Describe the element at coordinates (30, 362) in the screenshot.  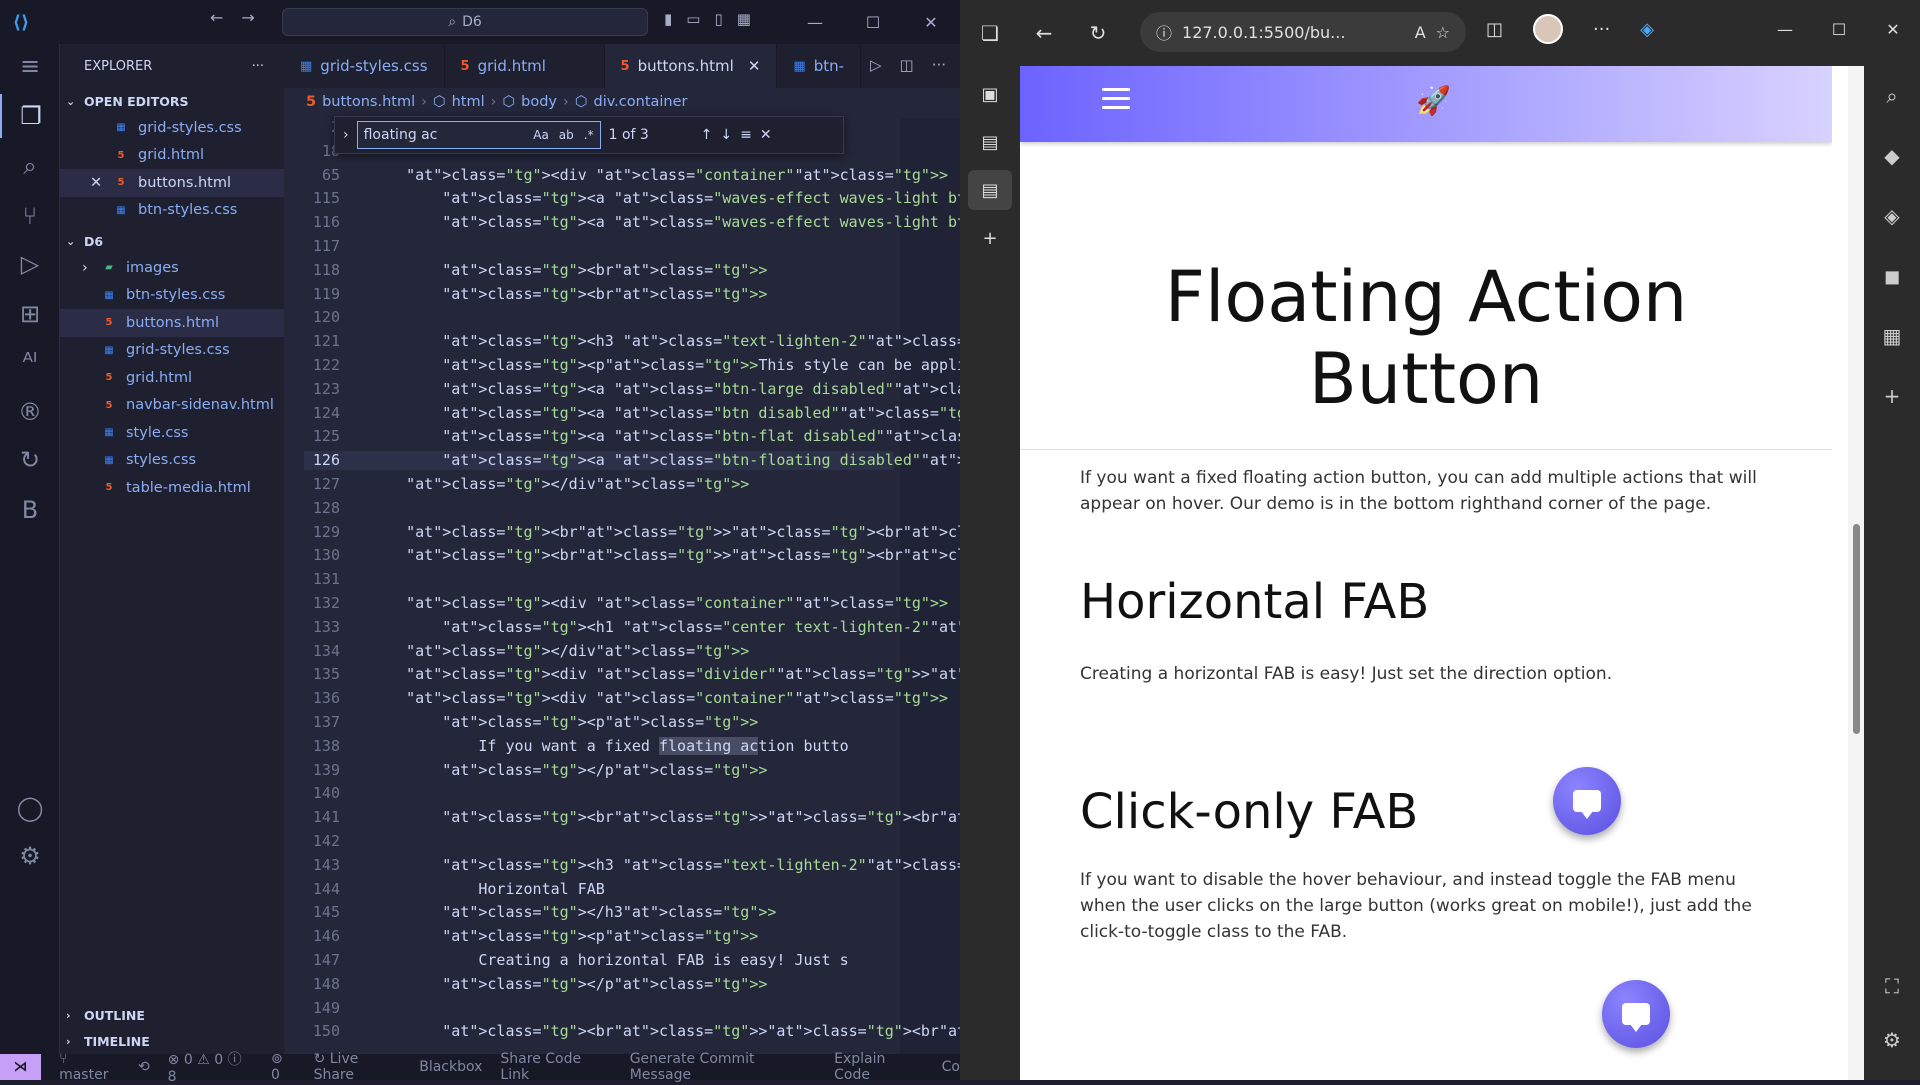
I see `ai-icon: ᴬᴵ` at that location.